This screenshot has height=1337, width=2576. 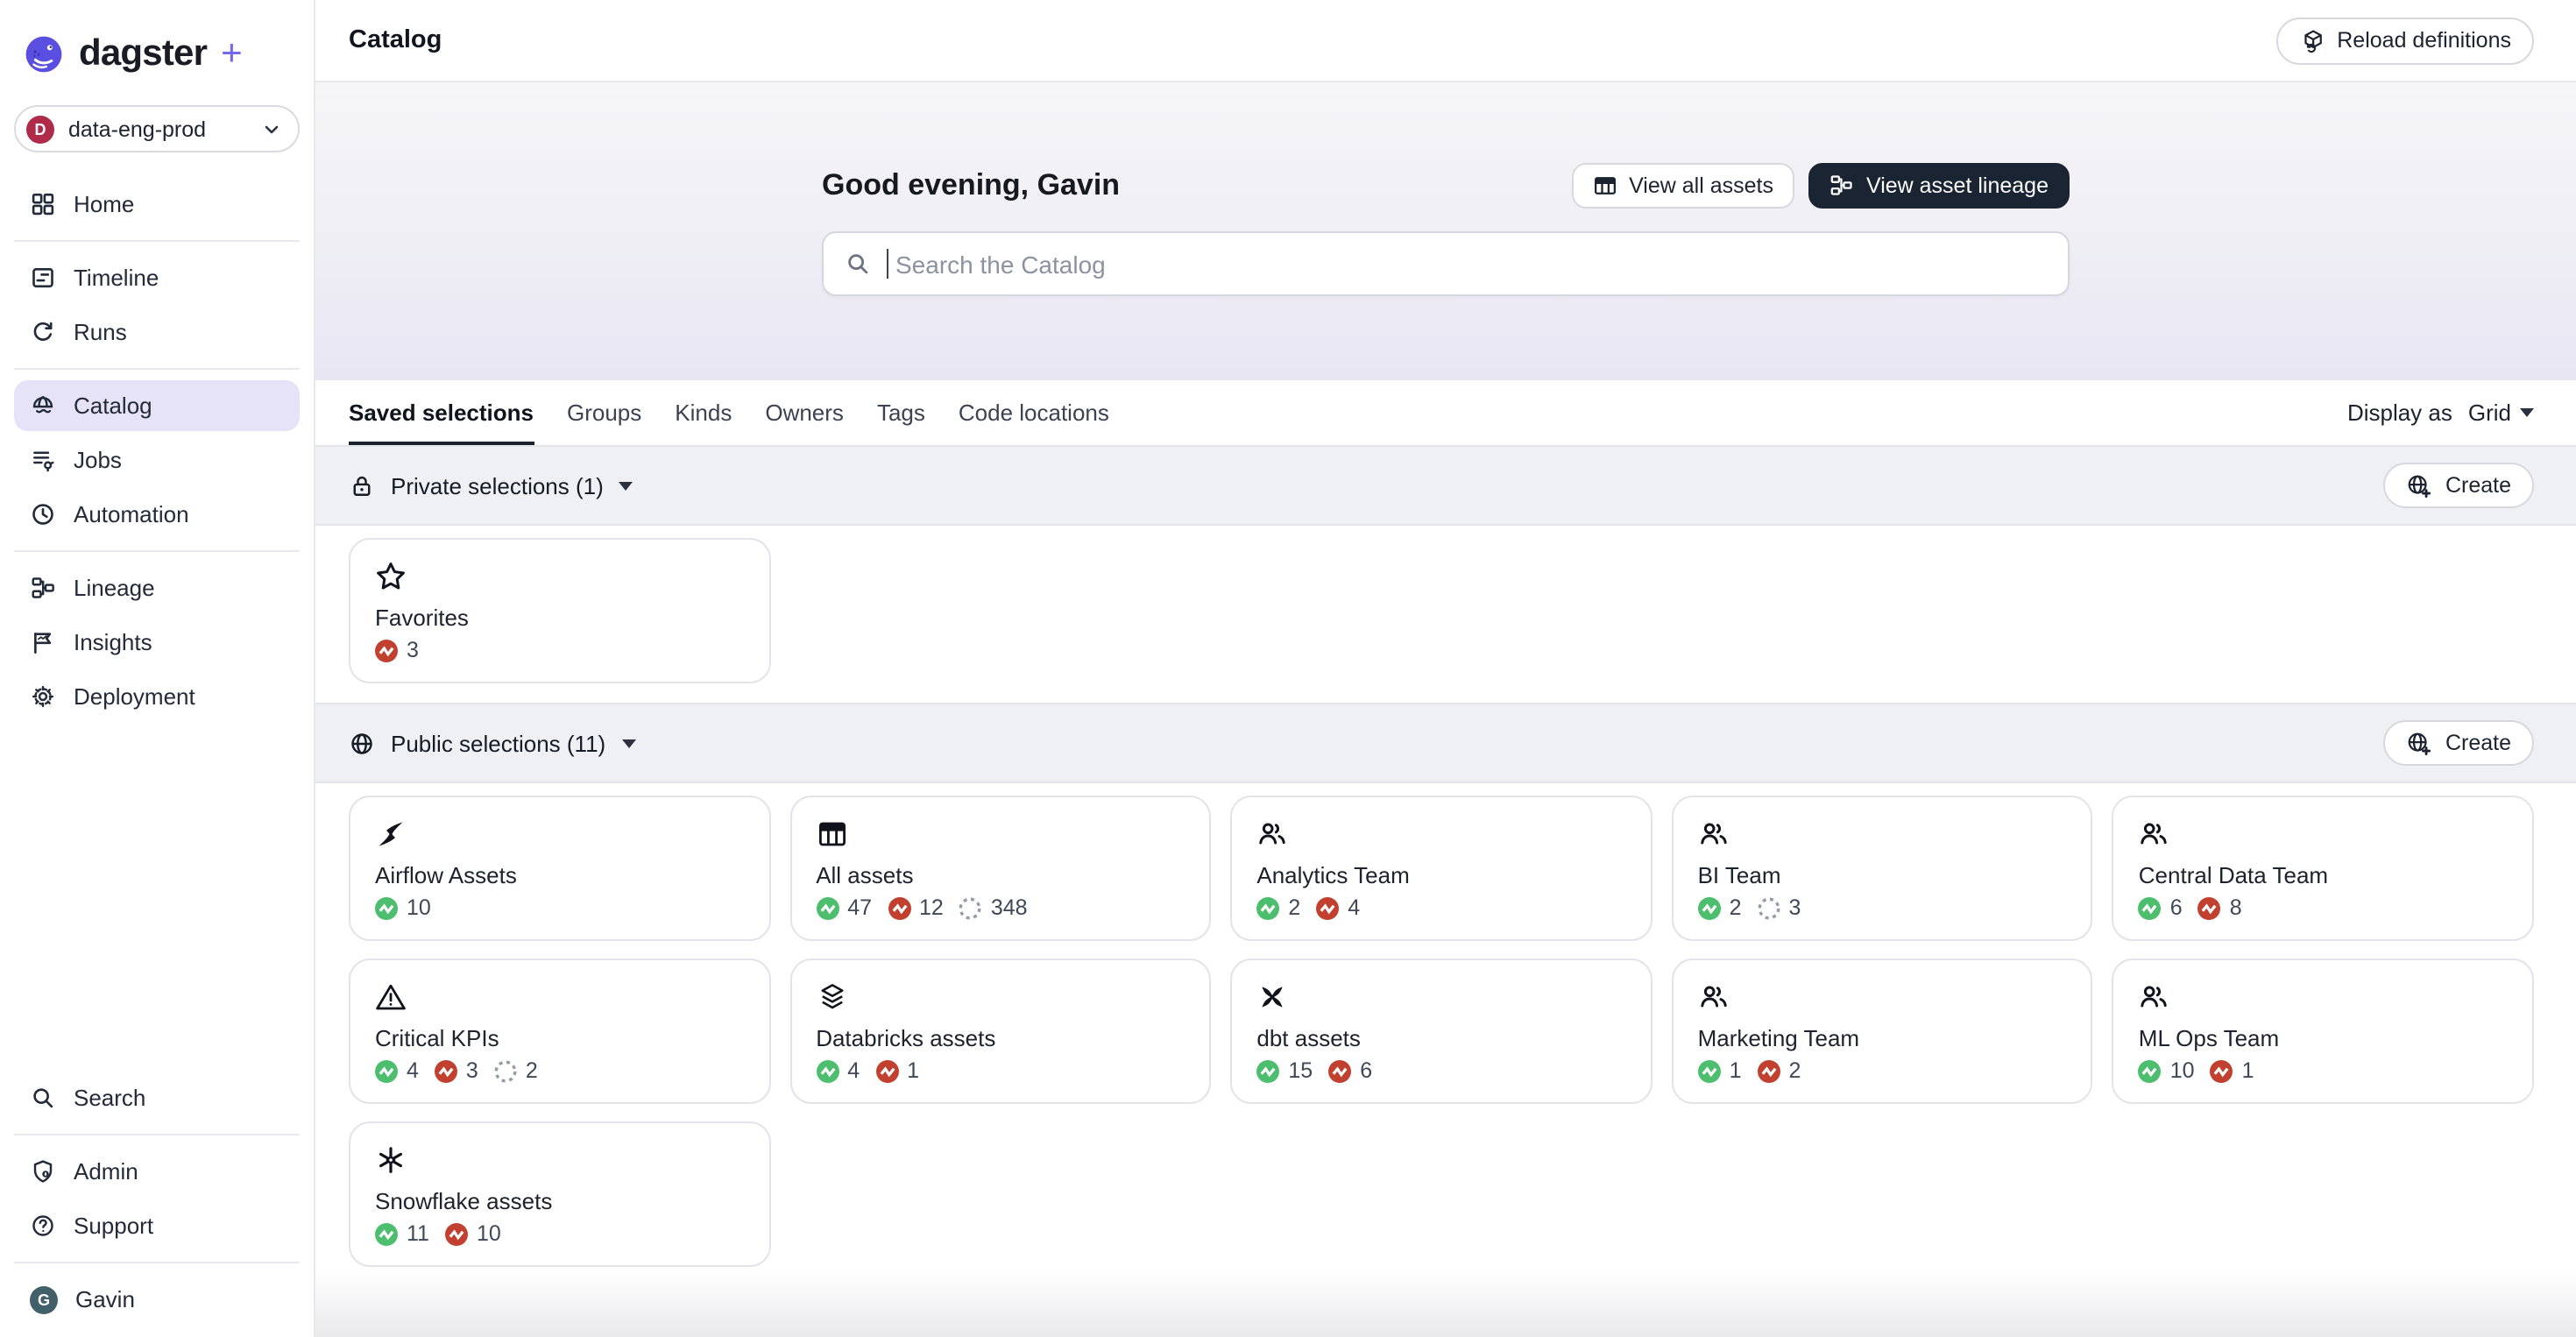 I want to click on selection-card: Databricks assets 4 1, so click(x=1000, y=1031).